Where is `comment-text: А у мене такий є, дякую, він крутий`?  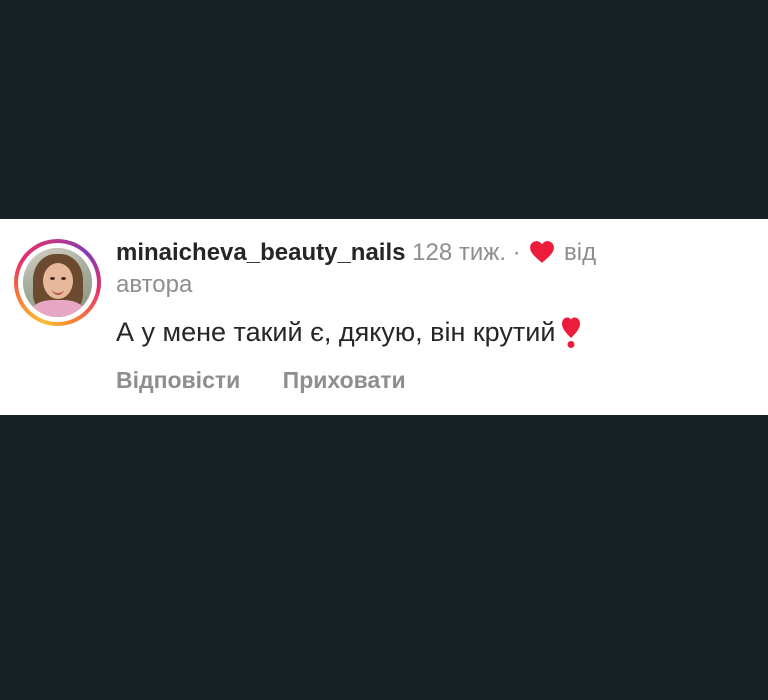
comment-text: А у мене такий є, дякую, він крутий is located at coordinates (396, 331).